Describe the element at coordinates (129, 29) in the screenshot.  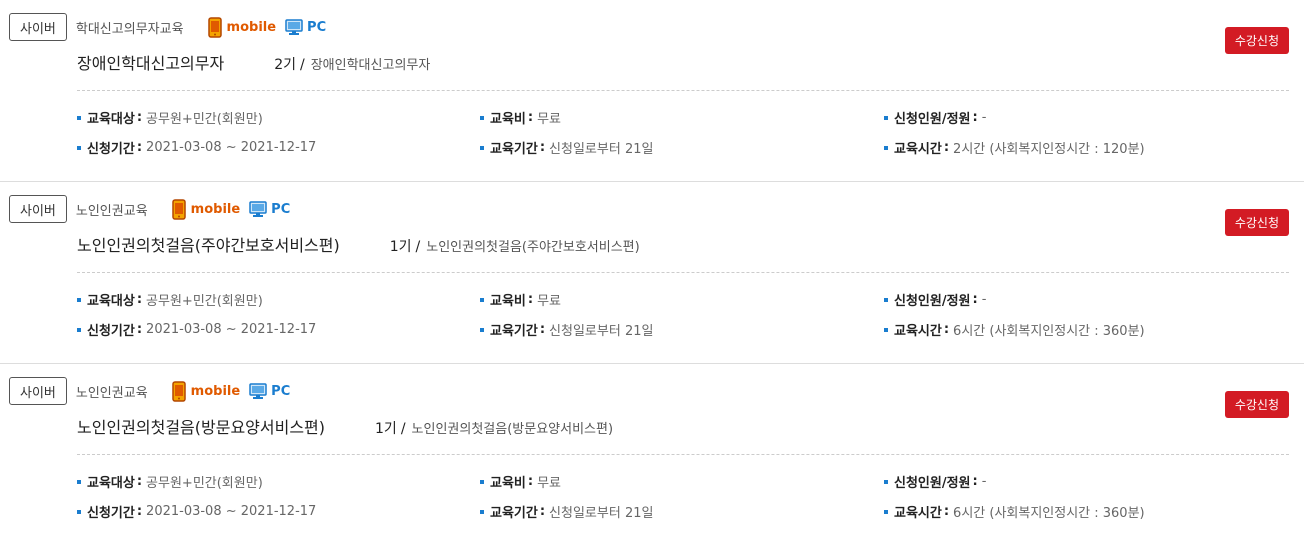
I see `course-category: 학대신고의무자교육` at that location.